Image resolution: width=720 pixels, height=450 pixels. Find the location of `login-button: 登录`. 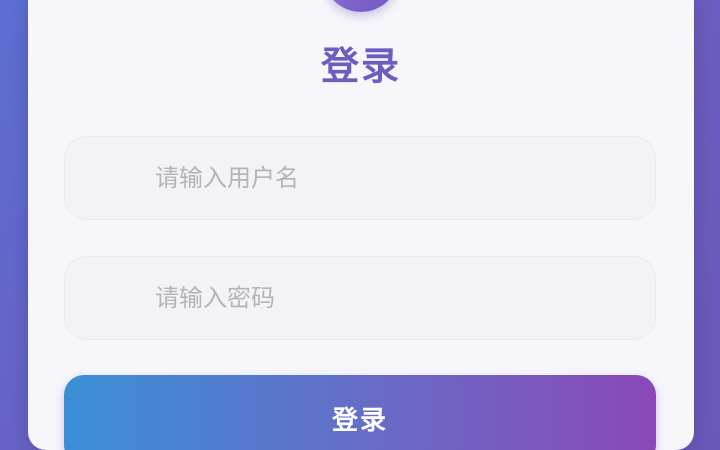

login-button: 登录 is located at coordinates (360, 412).